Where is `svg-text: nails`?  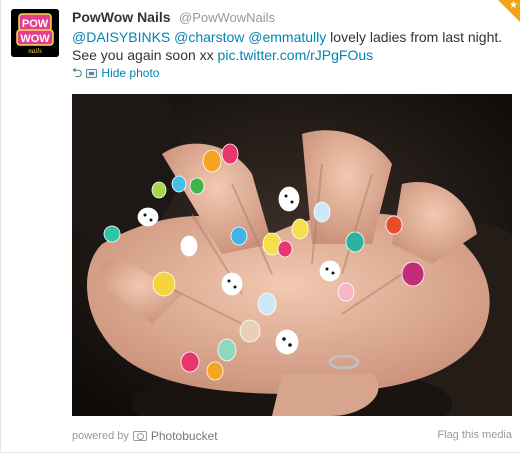 svg-text: nails is located at coordinates (35, 51).